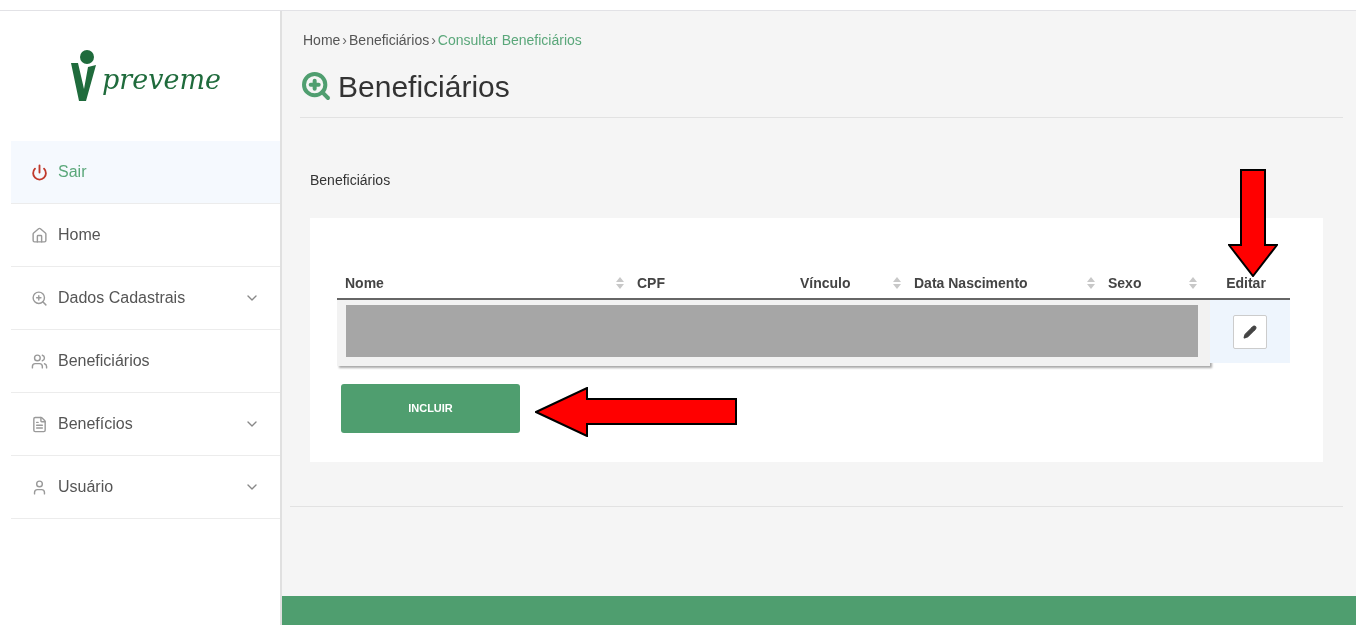 The width and height of the screenshot is (1356, 625). I want to click on breadcrumb-link: Home, so click(322, 40).